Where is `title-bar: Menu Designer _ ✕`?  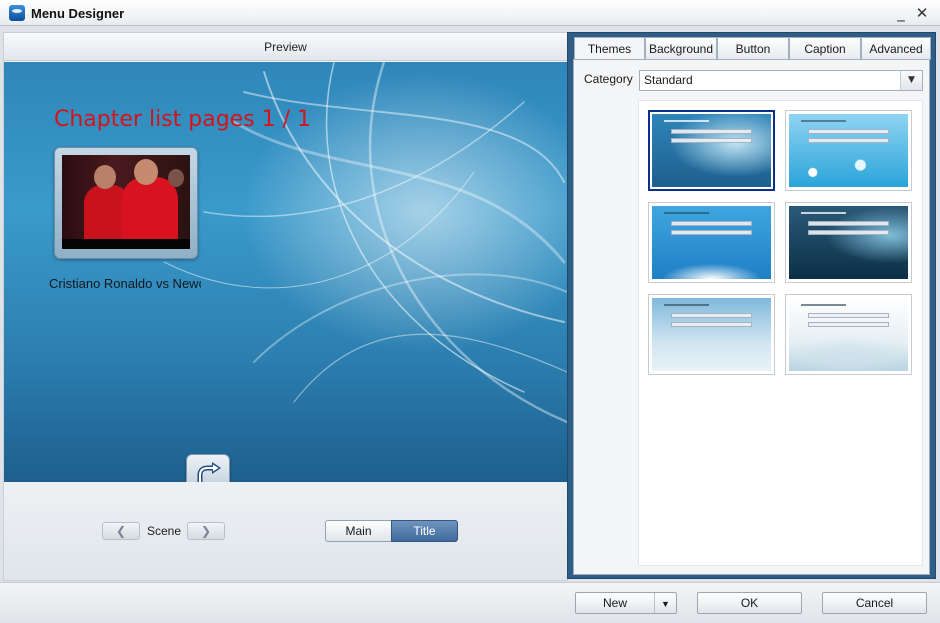 title-bar: Menu Designer _ ✕ is located at coordinates (470, 13).